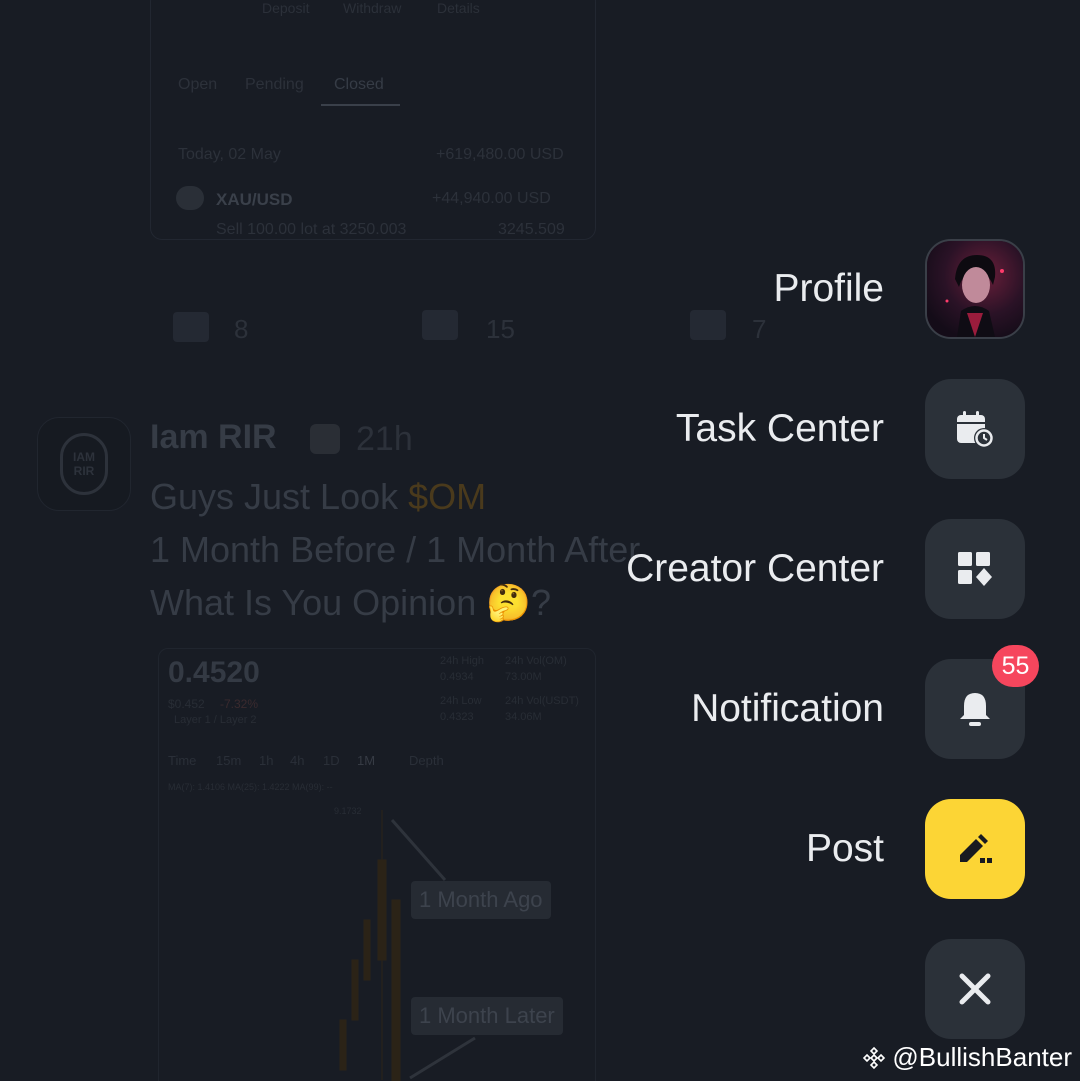  Describe the element at coordinates (250, 787) in the screenshot. I see `ma-indicators: MA(7): 1.4106 MA(25): 1.4222 MA(99): --` at that location.